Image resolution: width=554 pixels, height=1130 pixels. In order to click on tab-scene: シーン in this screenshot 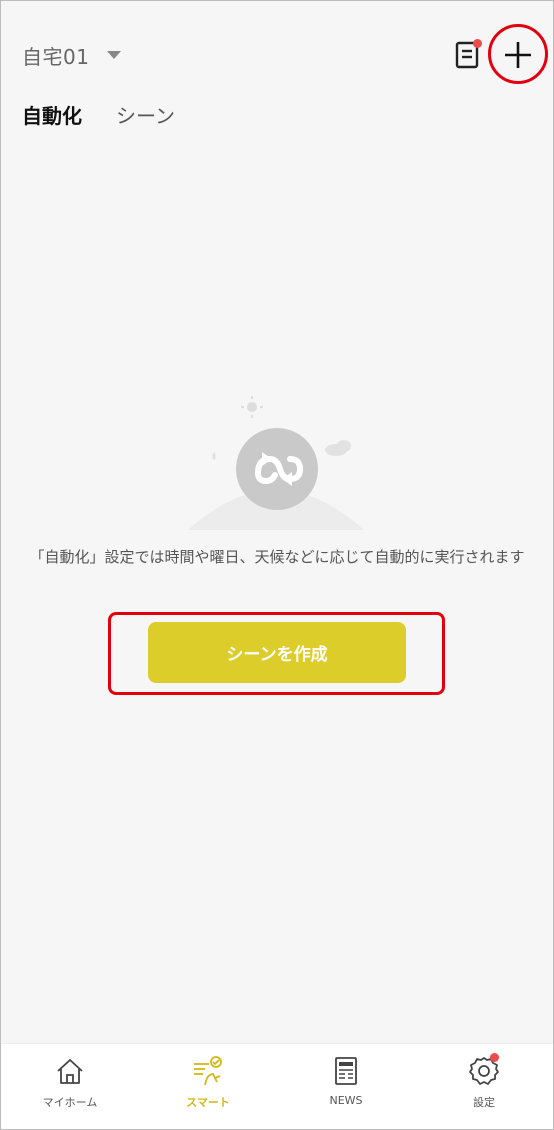, I will do `click(145, 114)`.